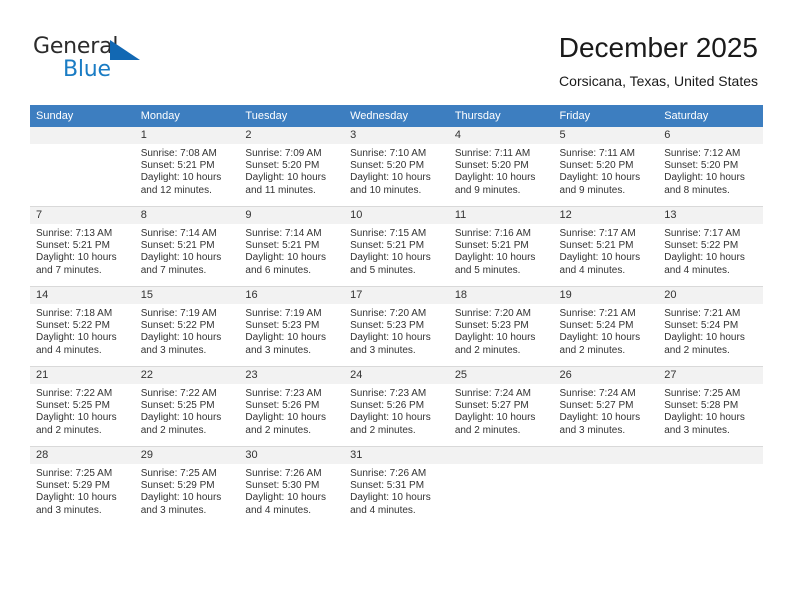 This screenshot has height=612, width=792. I want to click on sunrise-text: Sunrise: 7:09 AM, so click(283, 153).